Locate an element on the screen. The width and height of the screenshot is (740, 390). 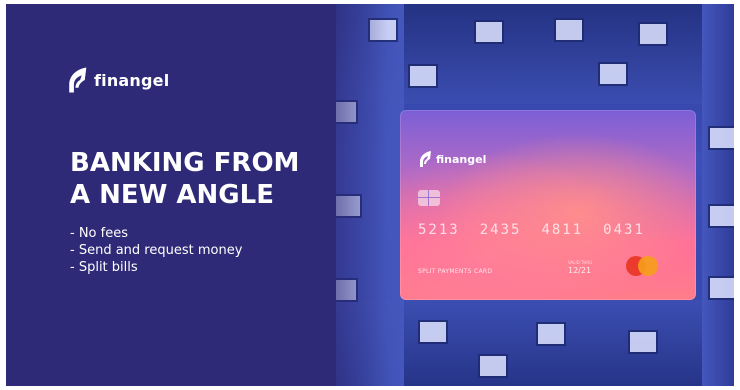
feature-item: - Send and request money is located at coordinates (156, 250).